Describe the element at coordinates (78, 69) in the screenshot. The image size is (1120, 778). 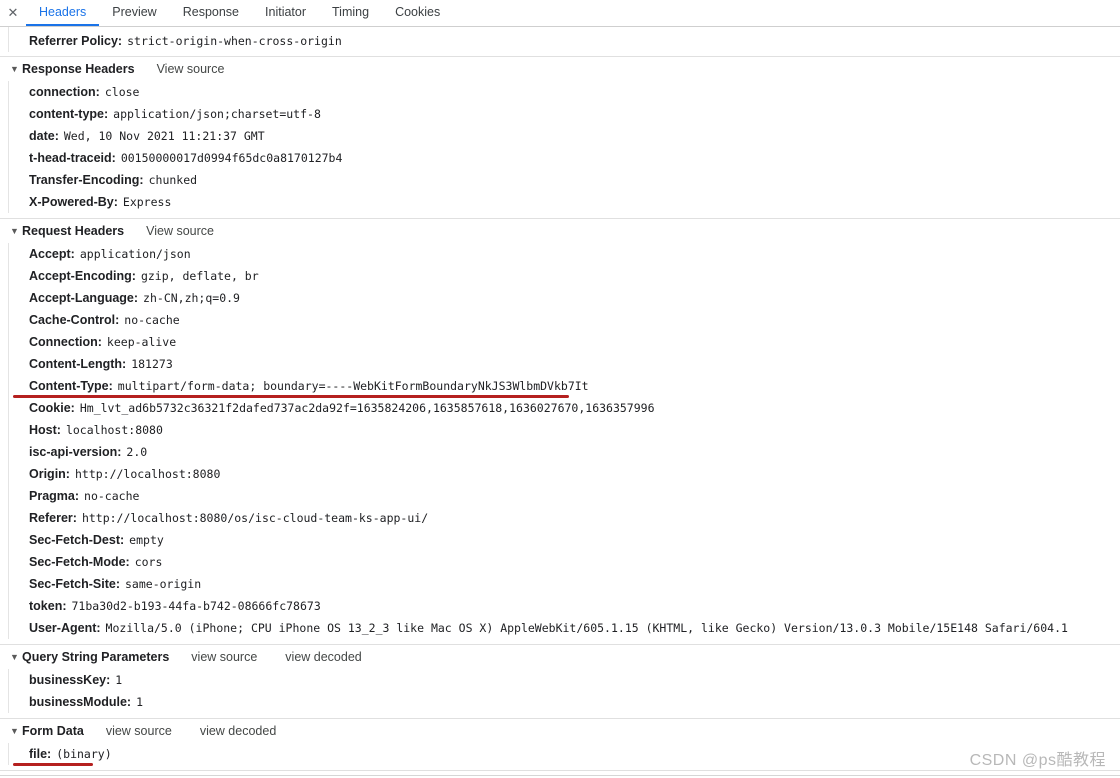
I see `section-title: Response Headers` at that location.